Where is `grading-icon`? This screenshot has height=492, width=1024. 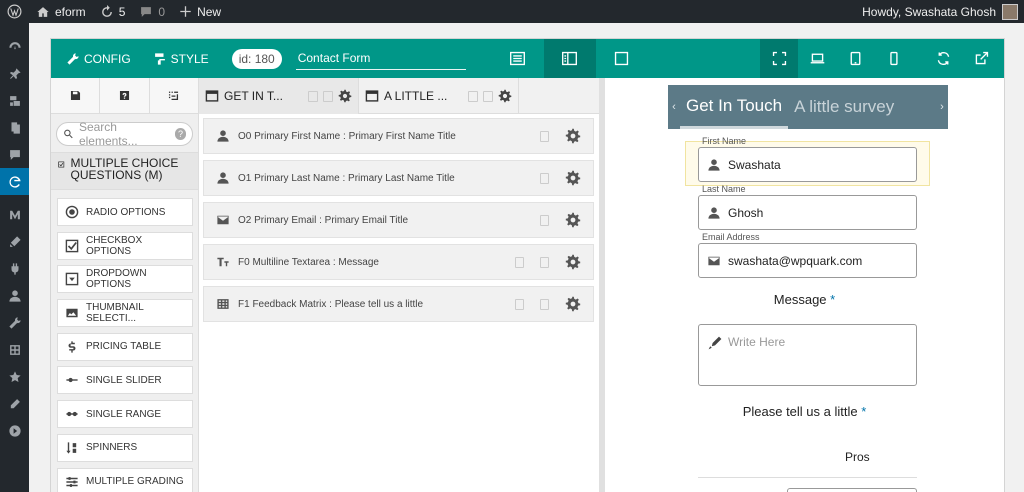 grading-icon is located at coordinates (72, 481).